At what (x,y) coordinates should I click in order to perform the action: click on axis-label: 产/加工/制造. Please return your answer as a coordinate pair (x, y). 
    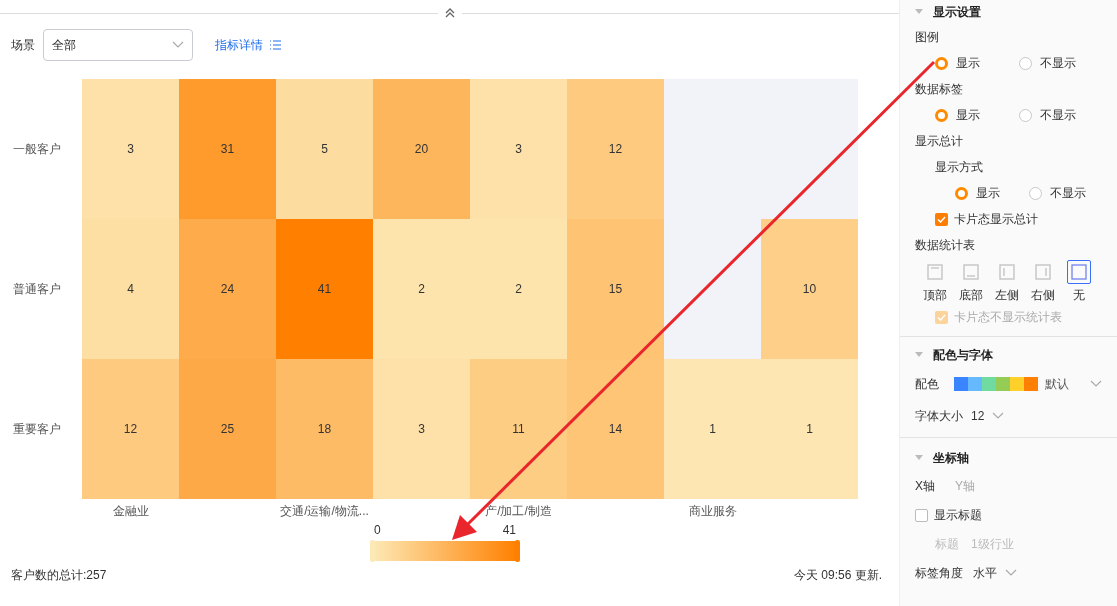
    Looking at the image, I should click on (518, 511).